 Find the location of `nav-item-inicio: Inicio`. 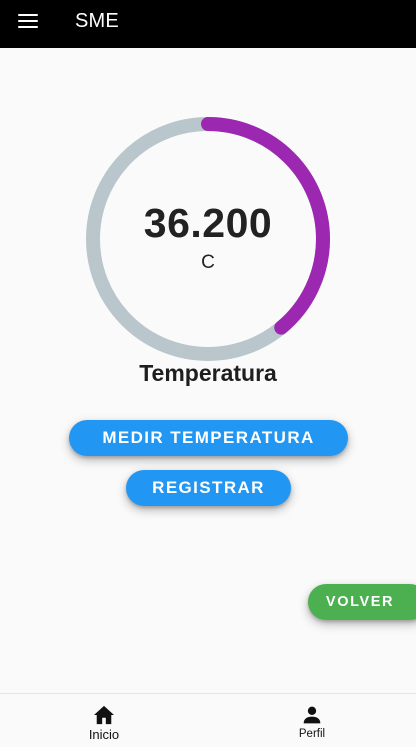

nav-item-inicio: Inicio is located at coordinates (104, 720).